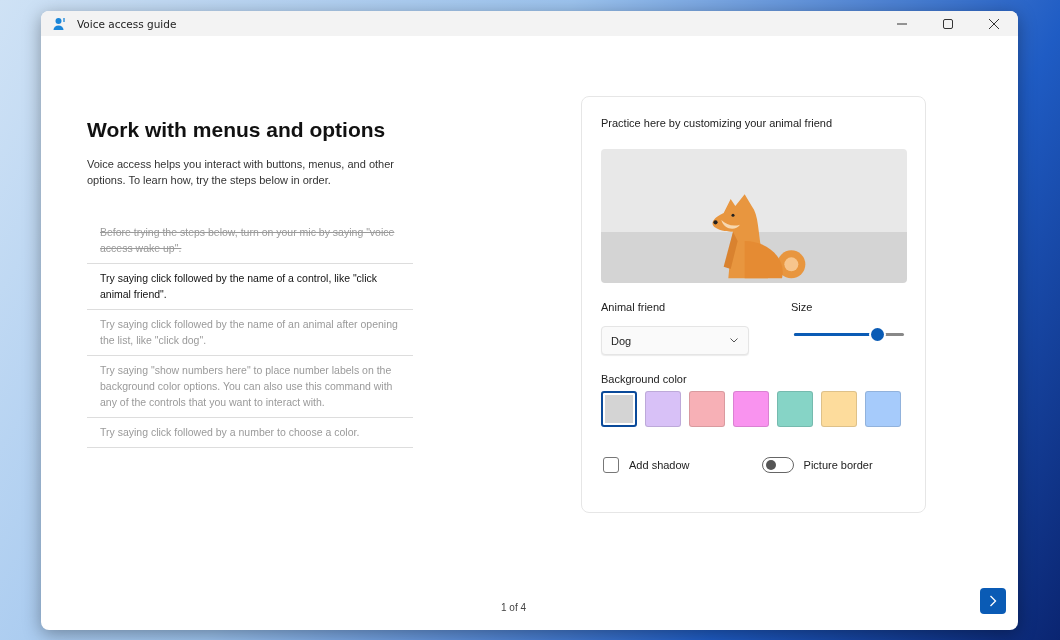 The width and height of the screenshot is (1060, 640). Describe the element at coordinates (838, 465) in the screenshot. I see `border-label: Picture border` at that location.